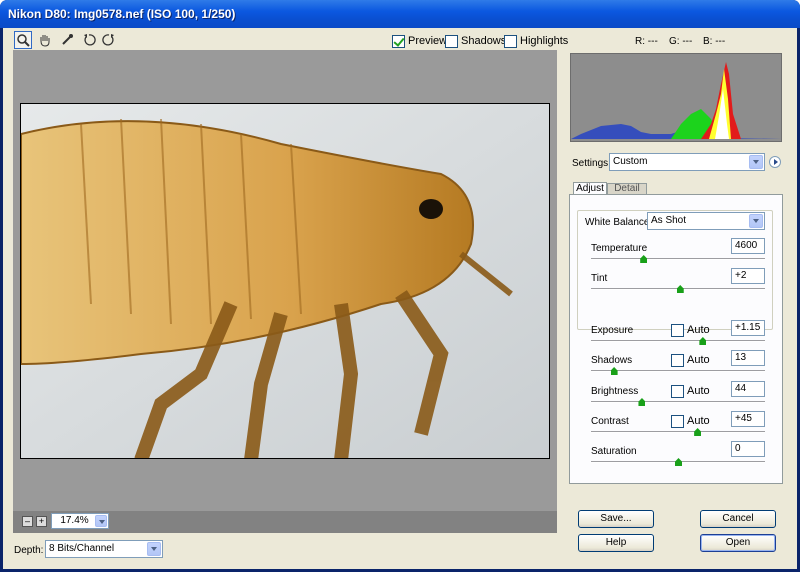 The image size is (800, 572). I want to click on settings-menu-button, so click(775, 162).